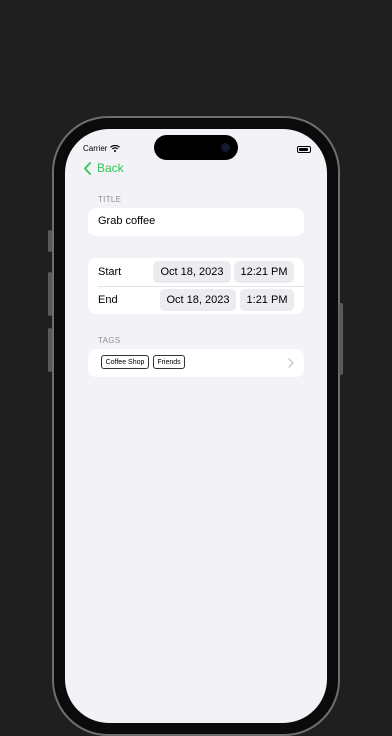 The image size is (392, 736). I want to click on title-section-label: TITLE, so click(110, 199).